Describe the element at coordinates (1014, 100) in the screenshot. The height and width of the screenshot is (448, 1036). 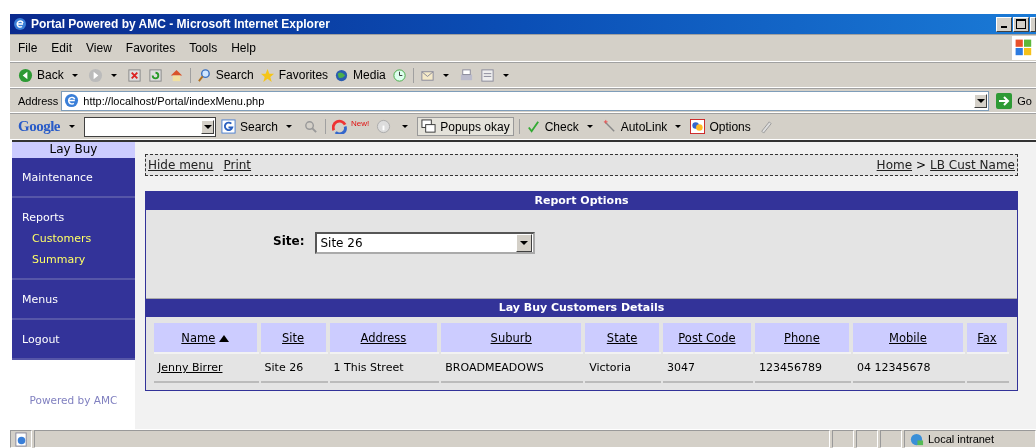
I see `go-button: Go` at that location.